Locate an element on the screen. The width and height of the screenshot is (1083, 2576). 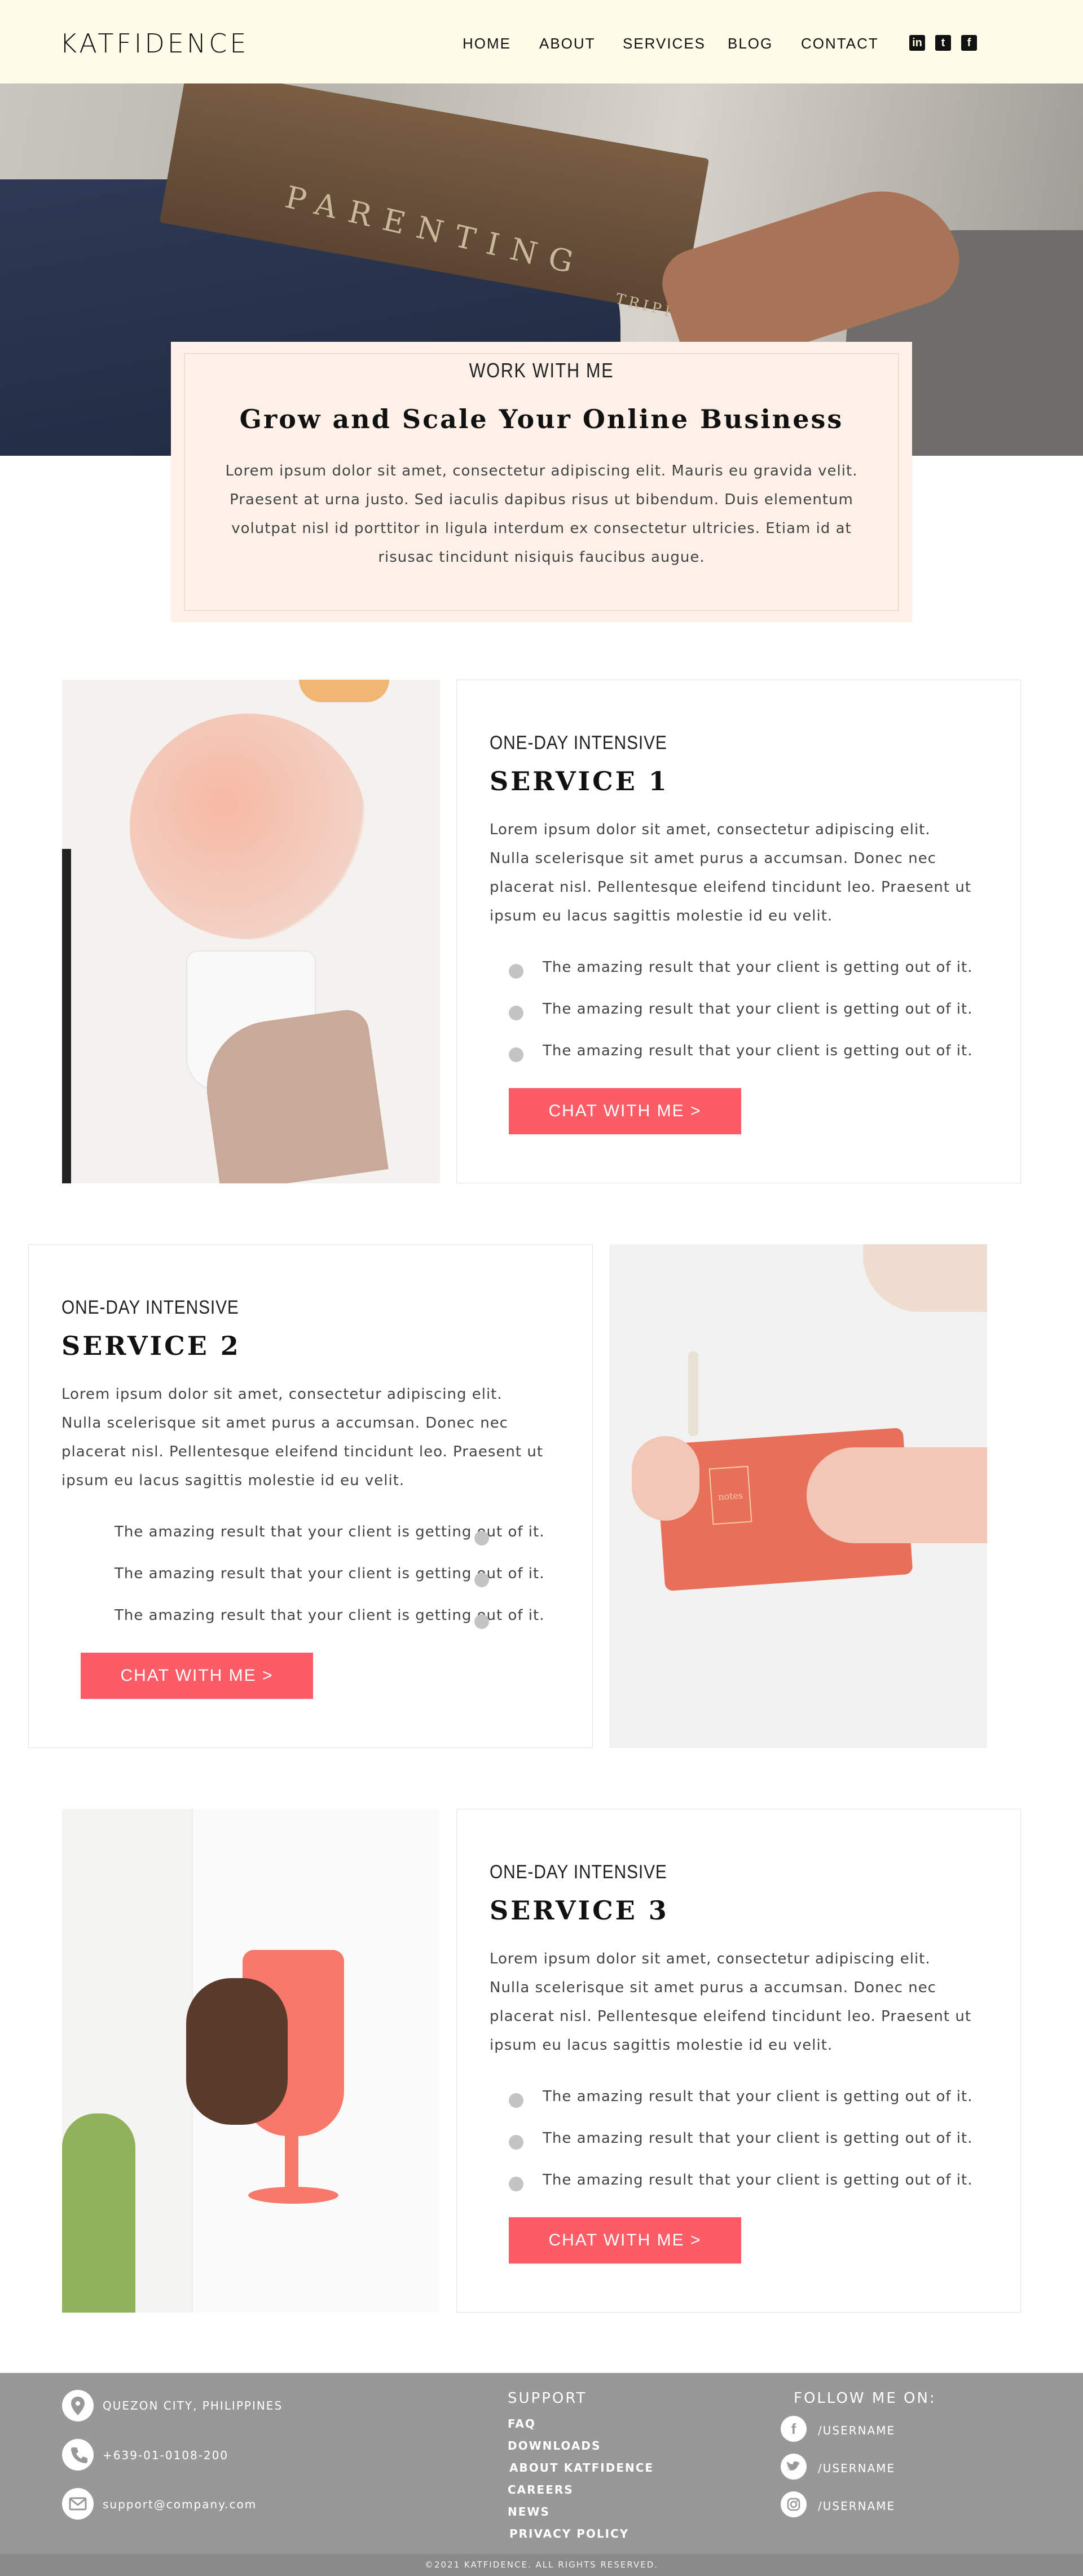
twitter-username: /USERNAME is located at coordinates (856, 2468).